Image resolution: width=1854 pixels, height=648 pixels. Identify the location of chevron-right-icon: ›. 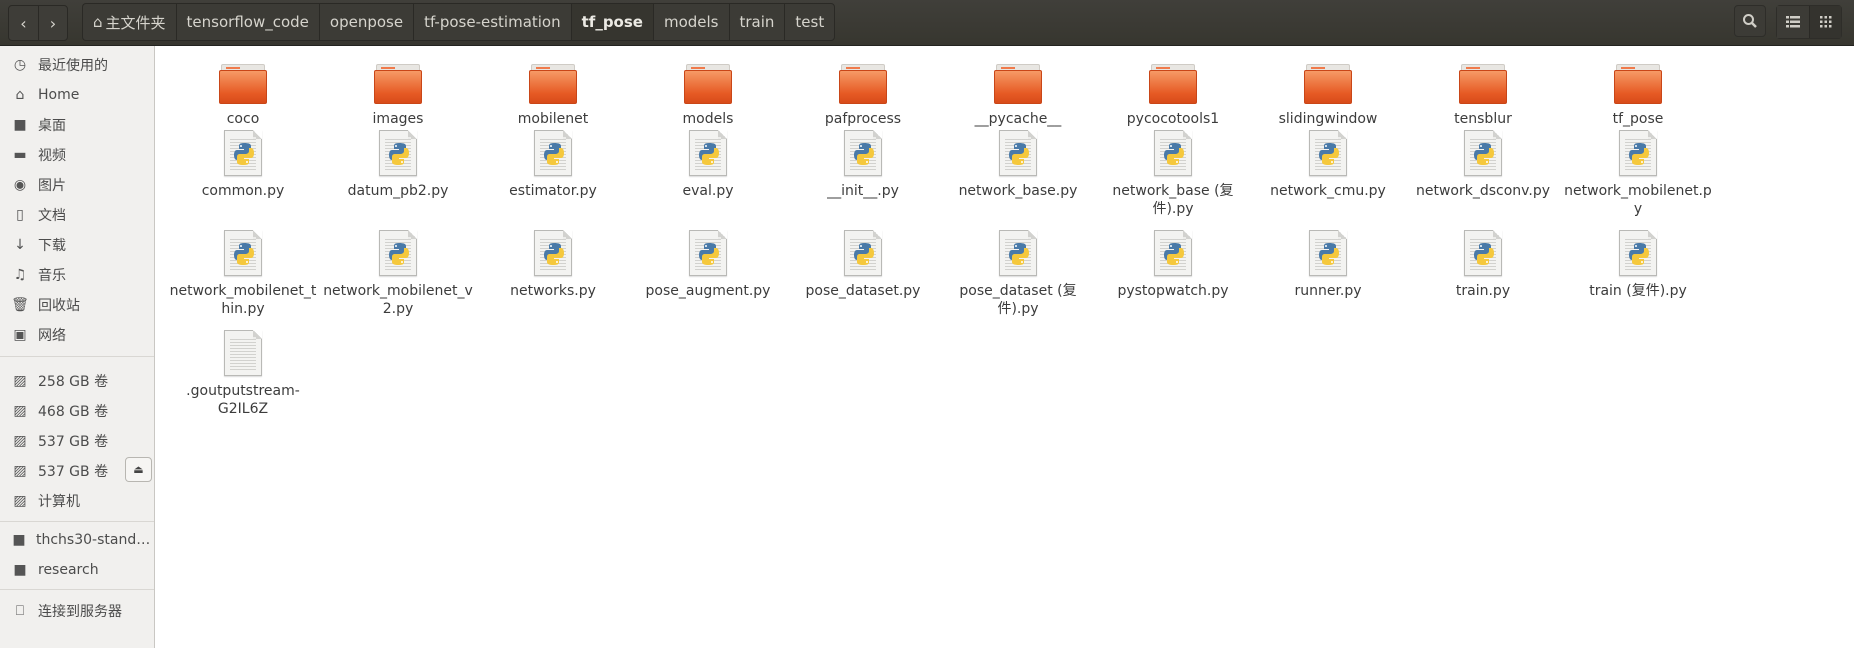
(53, 23).